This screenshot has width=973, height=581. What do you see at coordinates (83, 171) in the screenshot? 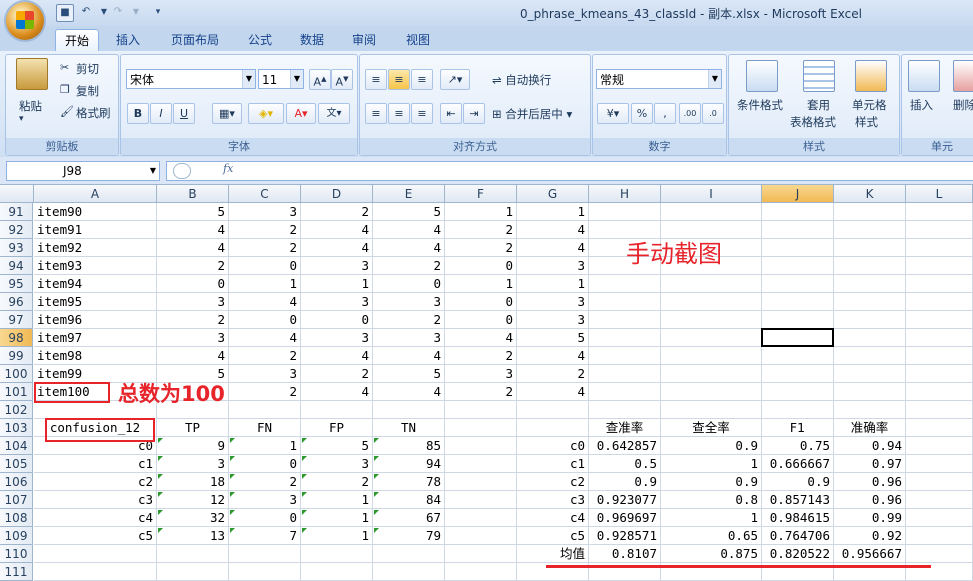
I see `name-box: J98 ▼` at bounding box center [83, 171].